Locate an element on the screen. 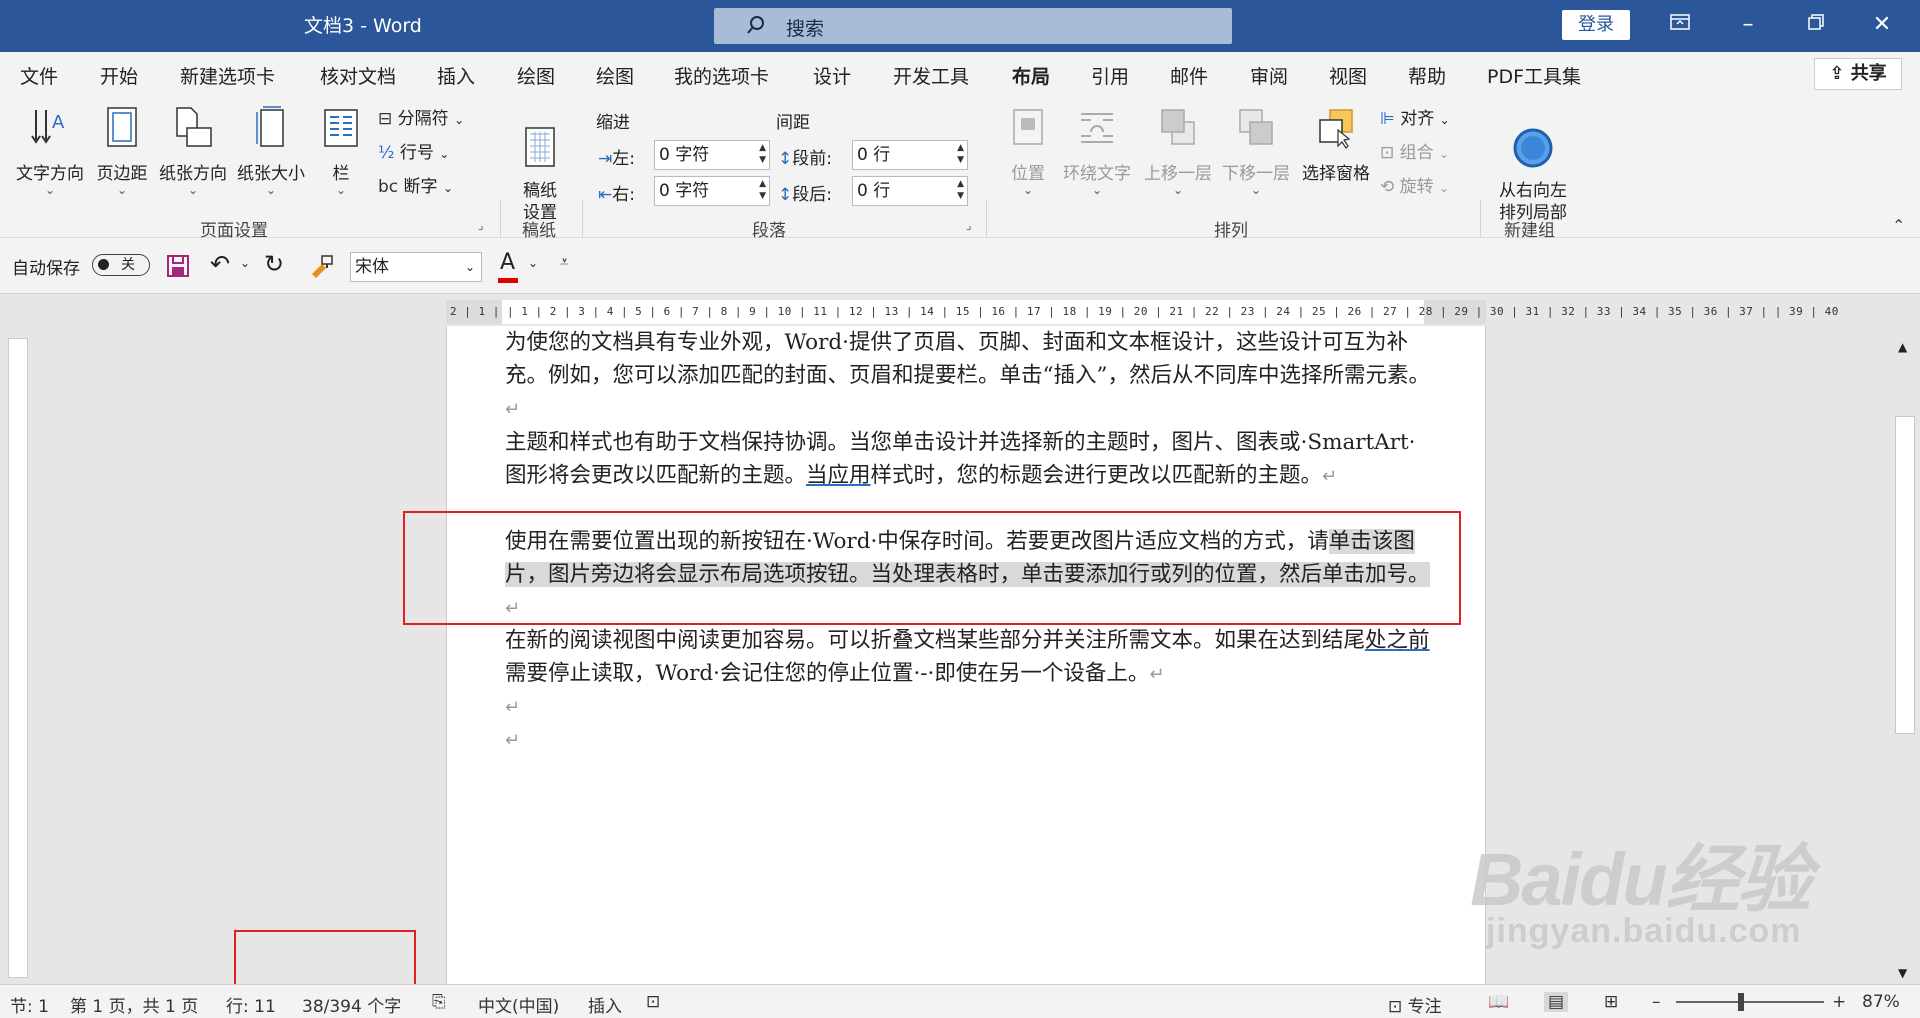 The height and width of the screenshot is (1018, 1920). tab-view: 视图 is located at coordinates (1348, 75).